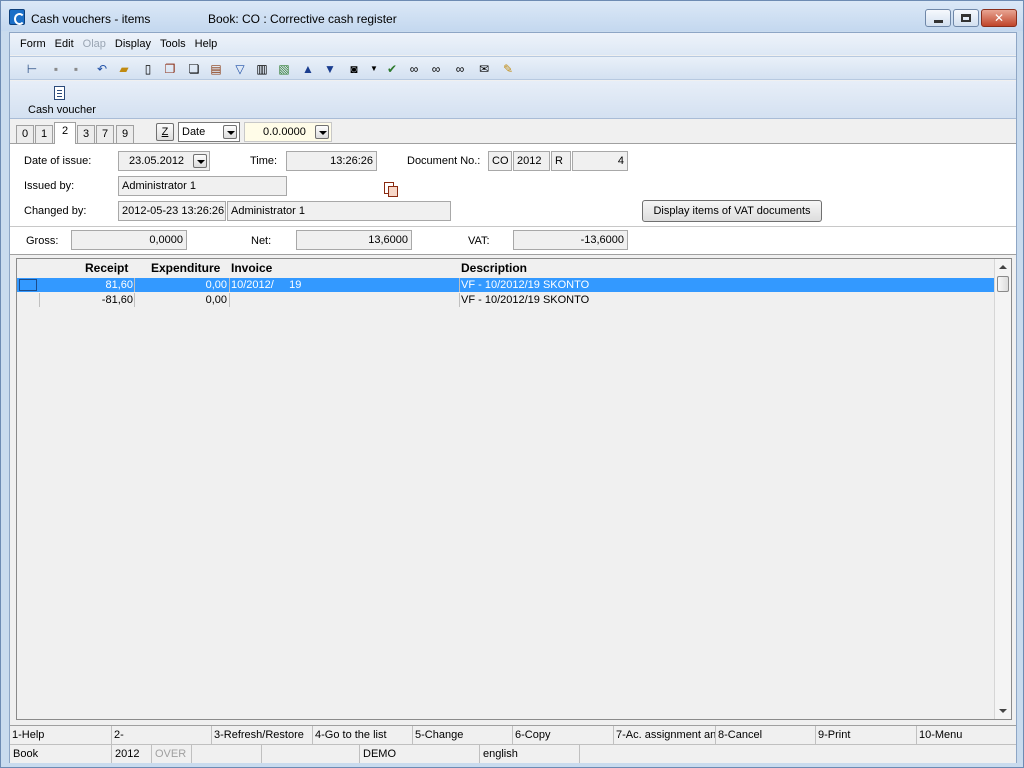  What do you see at coordinates (44, 134) in the screenshot?
I see `tab-1: 1` at bounding box center [44, 134].